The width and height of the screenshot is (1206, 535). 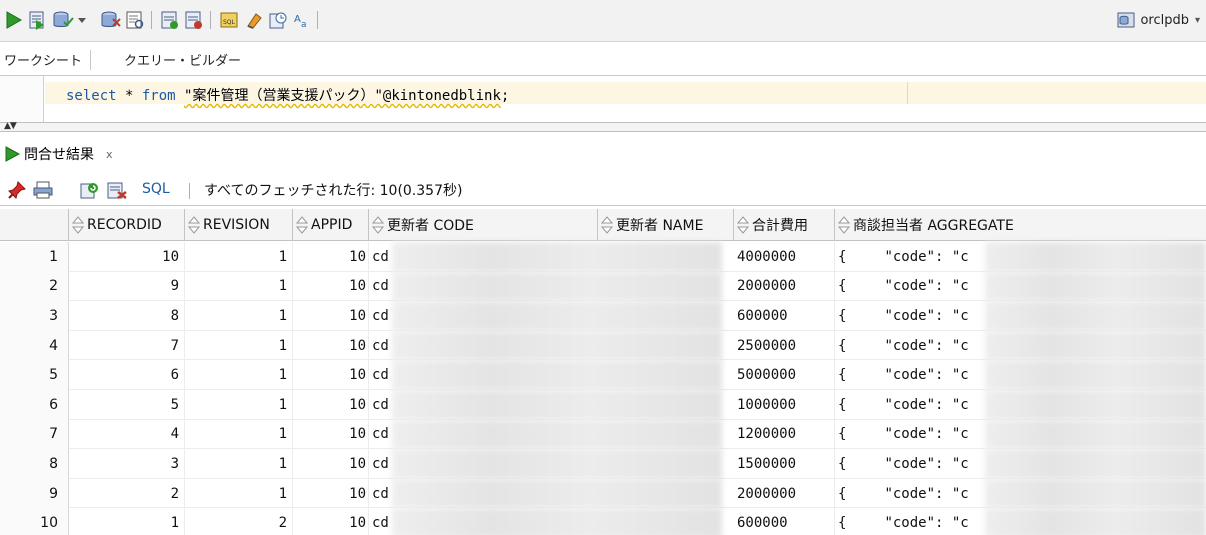 What do you see at coordinates (34, 434) in the screenshot?
I see `row-number: 7` at bounding box center [34, 434].